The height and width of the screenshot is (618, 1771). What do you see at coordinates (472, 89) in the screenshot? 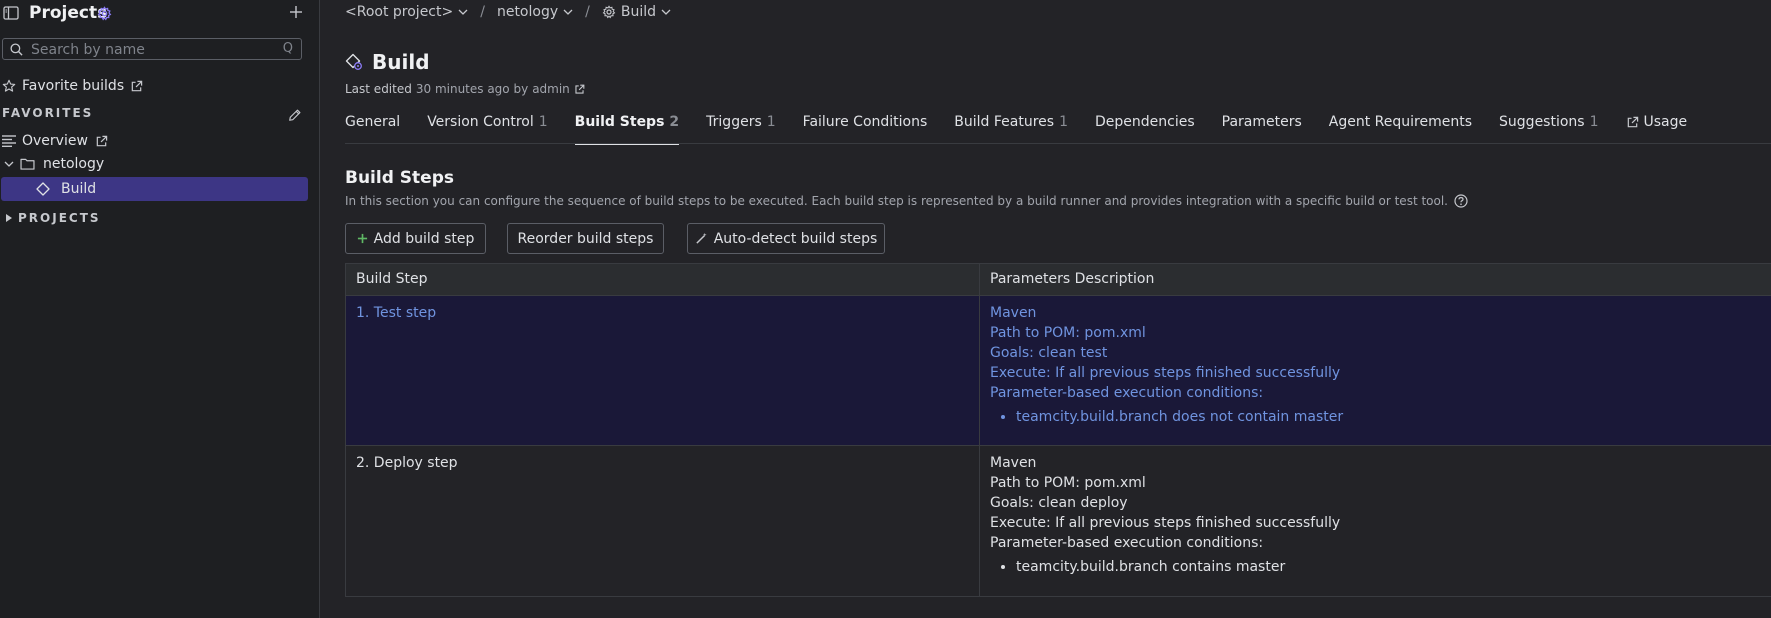
I see `last-edited-time: 30 minutes ago by` at bounding box center [472, 89].